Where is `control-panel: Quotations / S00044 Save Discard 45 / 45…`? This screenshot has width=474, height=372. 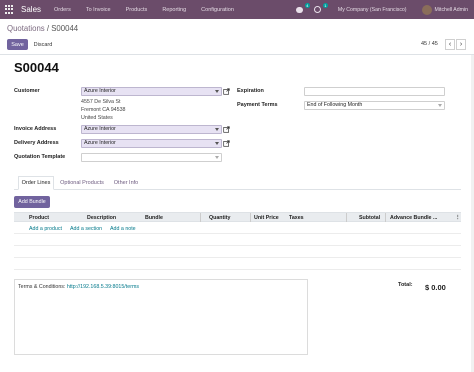
control-panel: Quotations / S00044 Save Discard 45 / 45… is located at coordinates (237, 37).